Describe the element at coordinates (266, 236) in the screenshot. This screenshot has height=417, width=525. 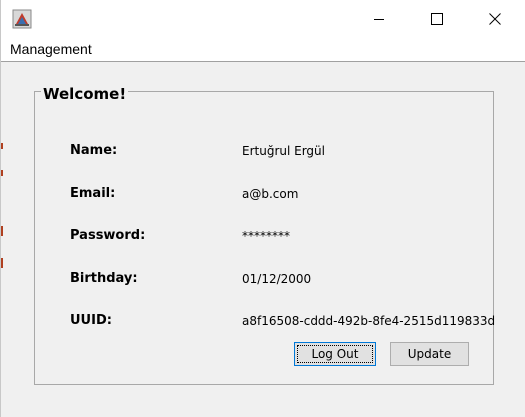
I see `password-value: ********` at that location.